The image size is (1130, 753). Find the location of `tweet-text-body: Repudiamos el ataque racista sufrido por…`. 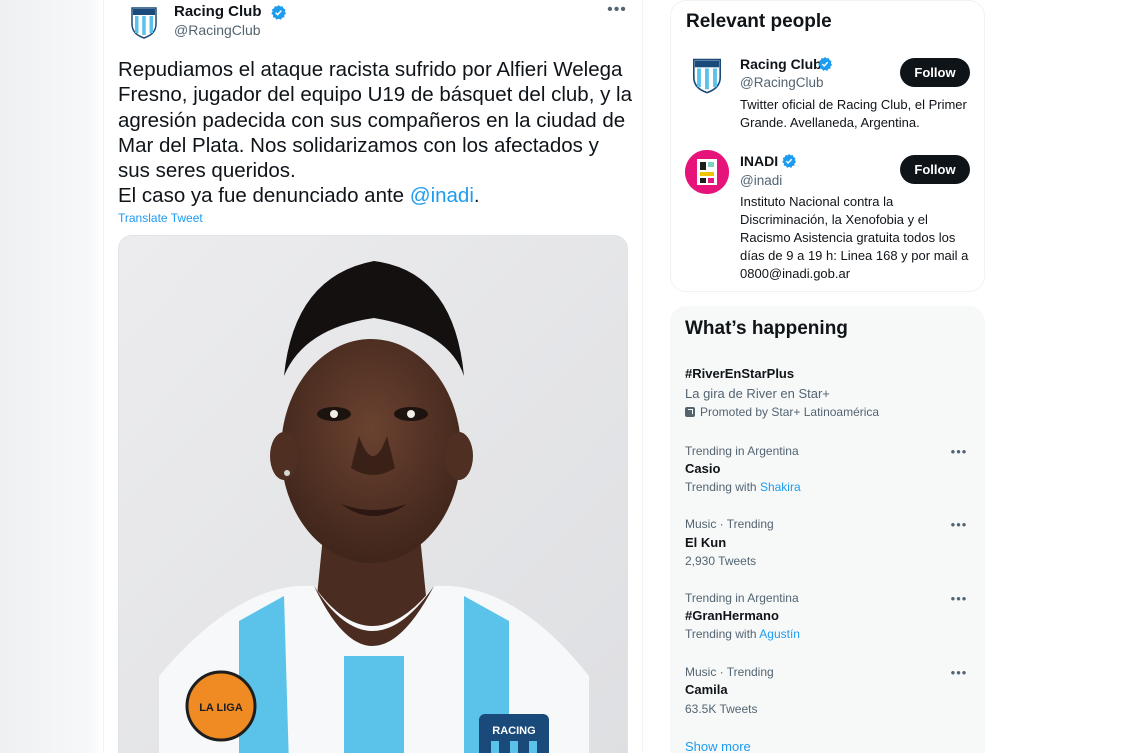

tweet-text-body: Repudiamos el ataque racista sufrido por… is located at coordinates (375, 120).